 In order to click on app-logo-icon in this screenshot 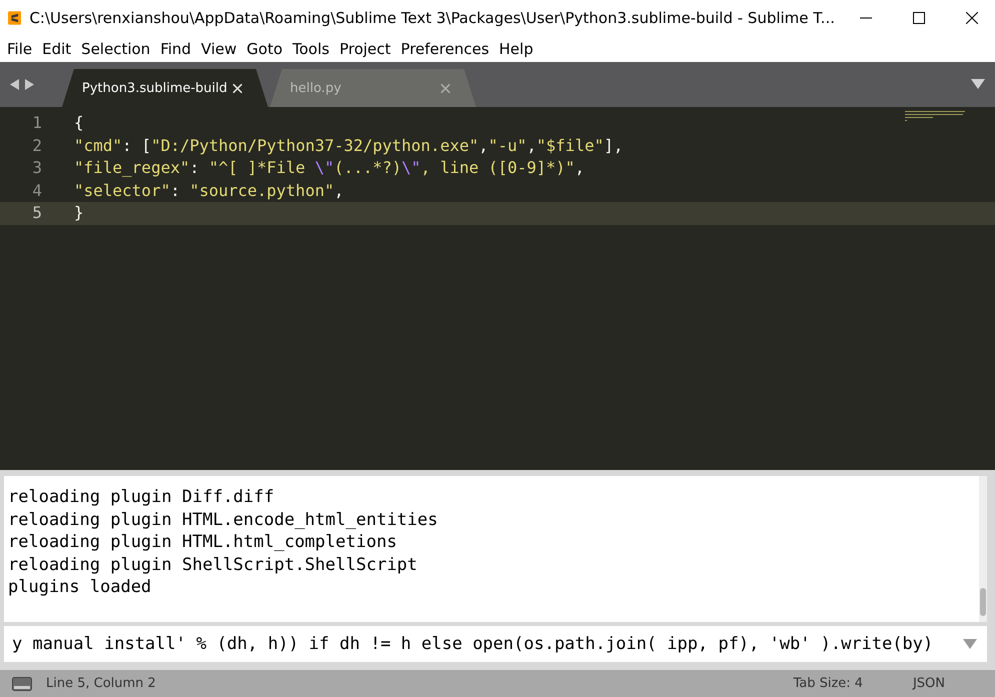, I will do `click(15, 18)`.